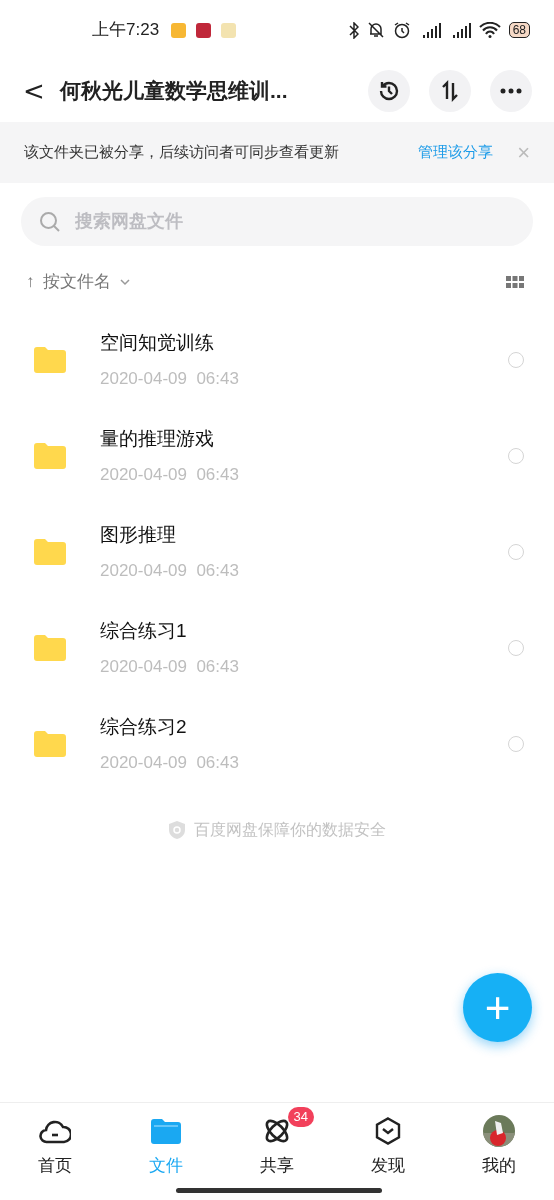 The width and height of the screenshot is (554, 1200). I want to click on history-button, so click(389, 91).